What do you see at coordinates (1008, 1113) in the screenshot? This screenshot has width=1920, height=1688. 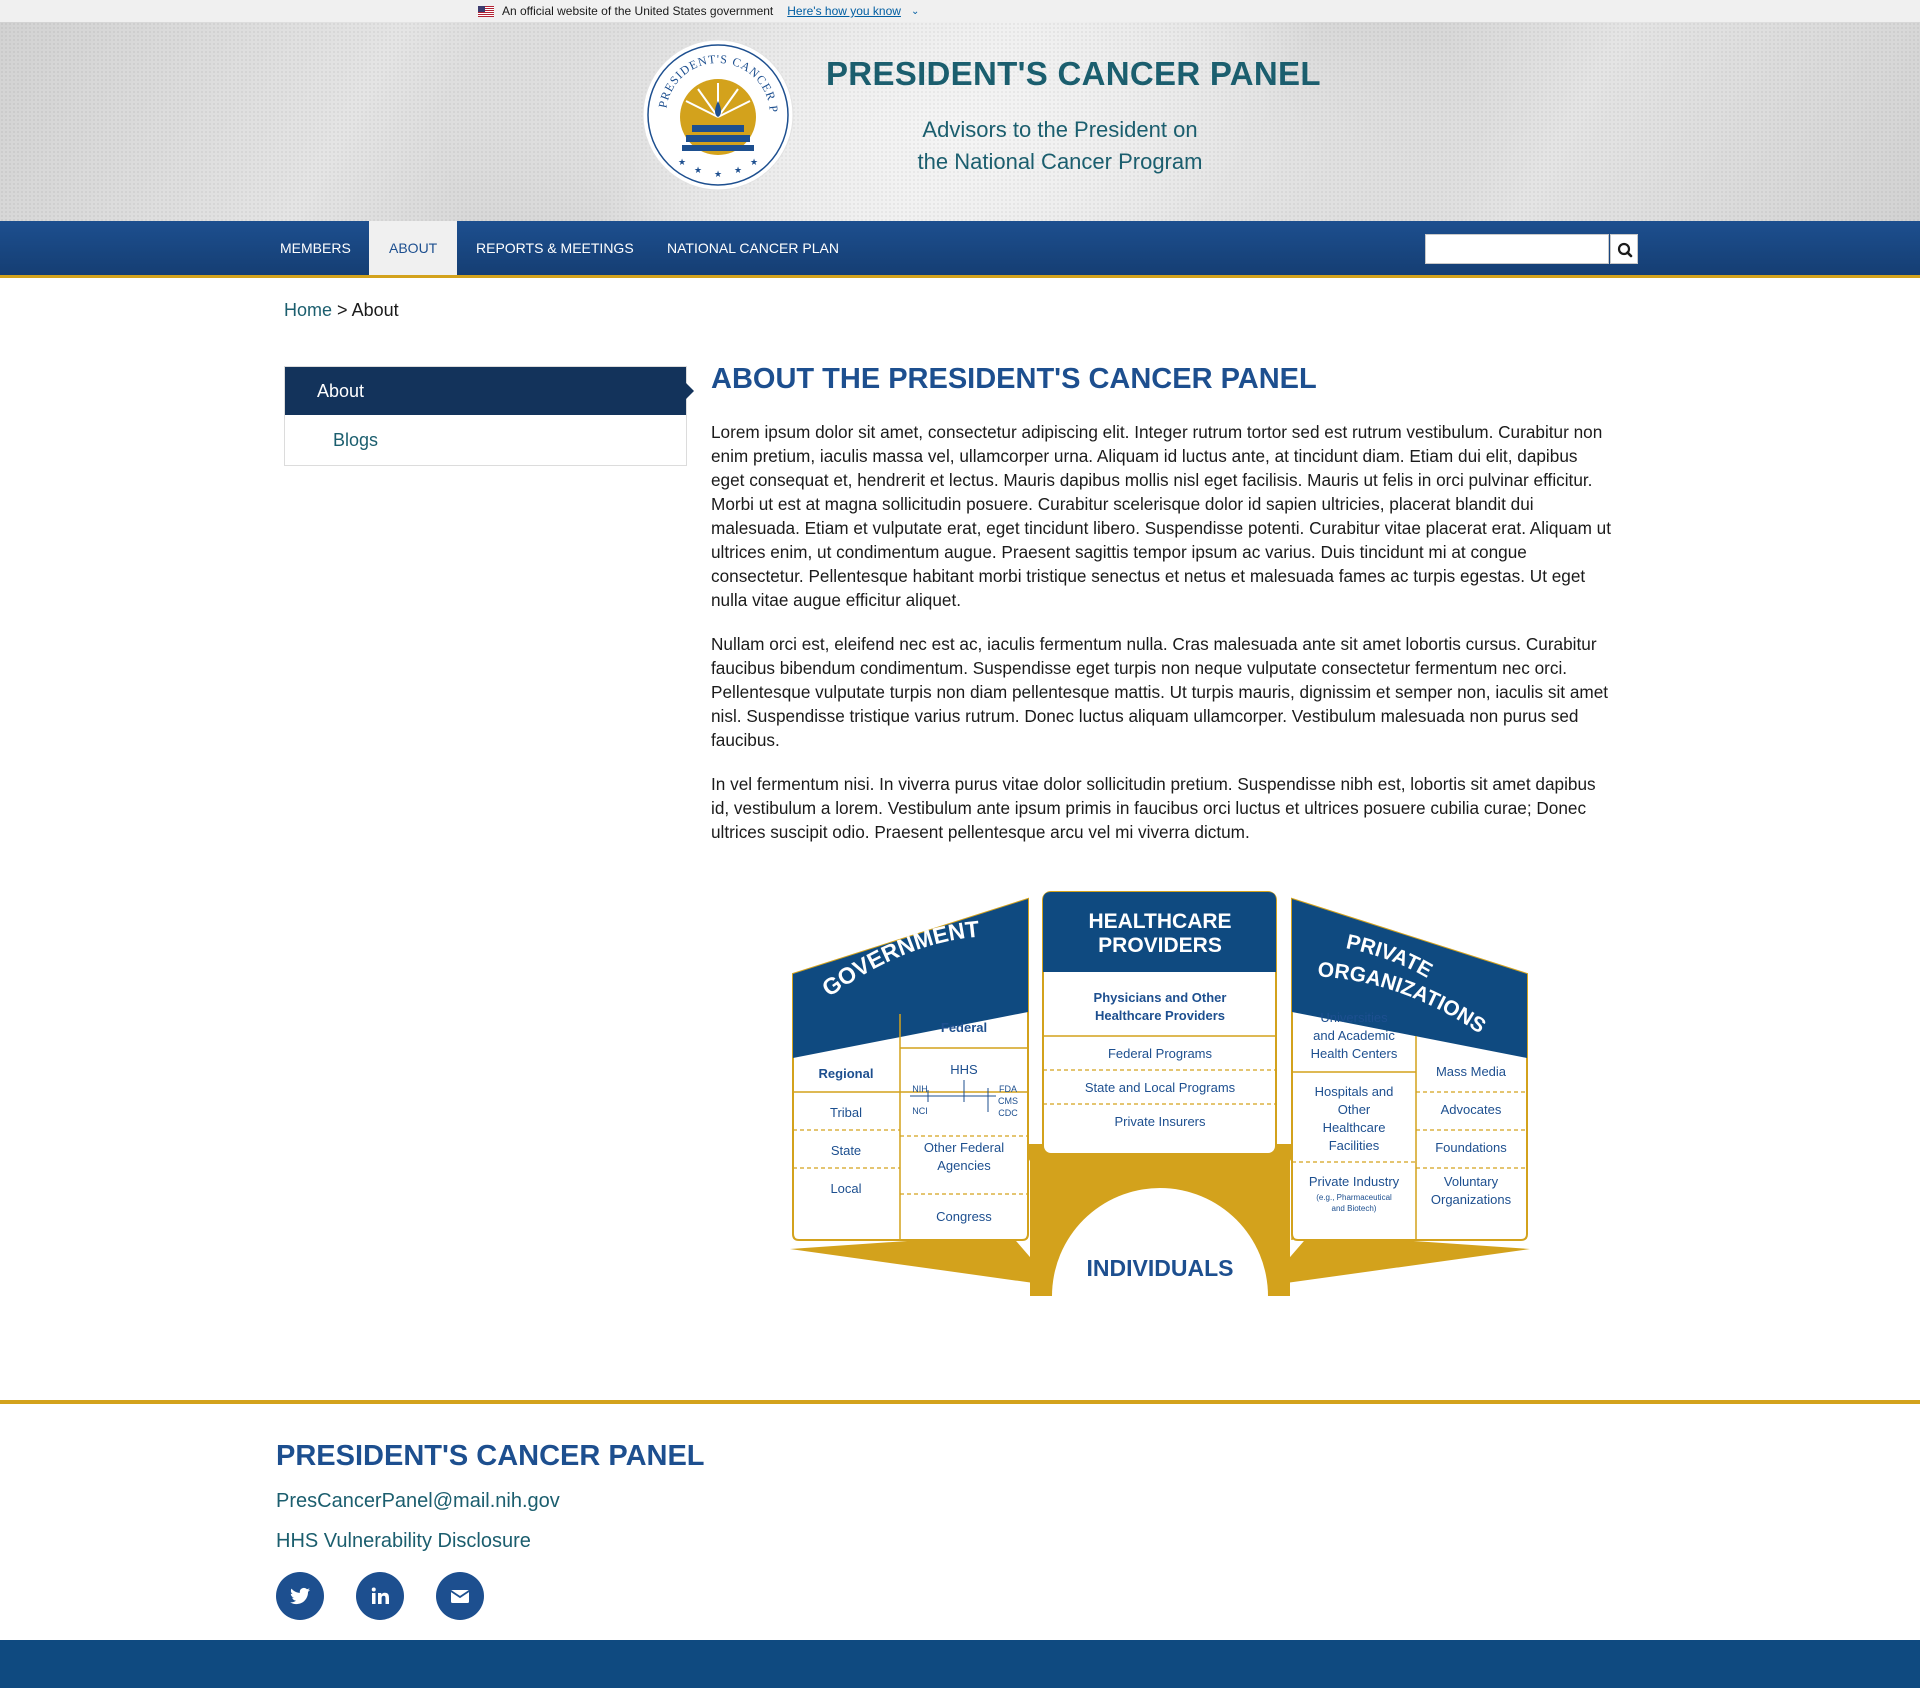 I see `cdc-label: CDC` at bounding box center [1008, 1113].